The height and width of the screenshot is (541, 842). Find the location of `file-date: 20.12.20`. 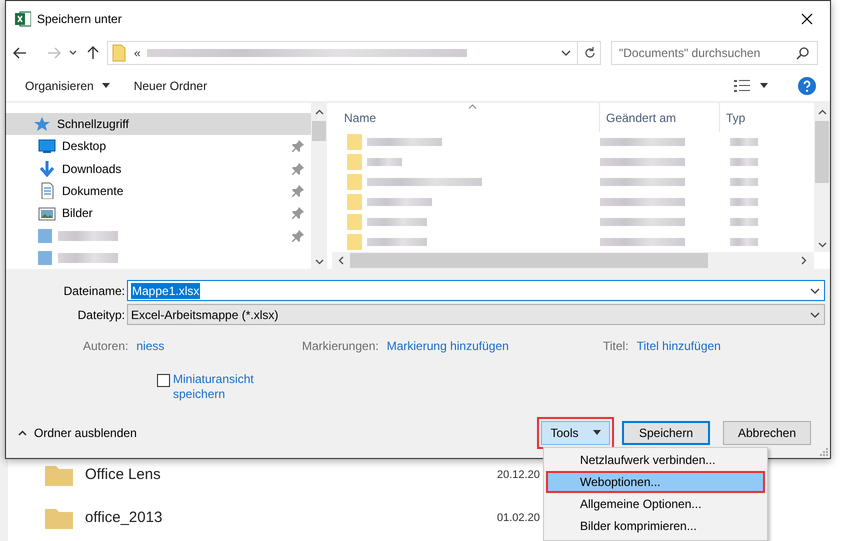

file-date: 20.12.20 is located at coordinates (518, 474).